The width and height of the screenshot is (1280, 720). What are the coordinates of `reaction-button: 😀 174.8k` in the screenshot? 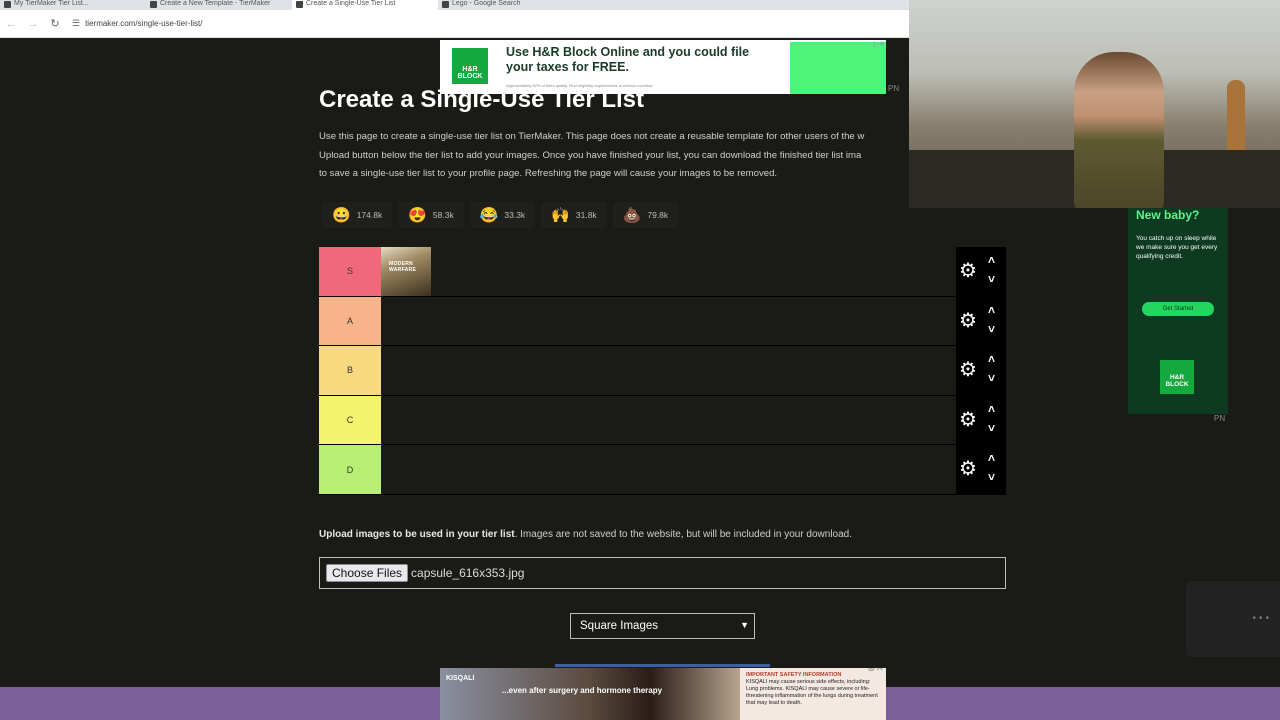 It's located at (357, 215).